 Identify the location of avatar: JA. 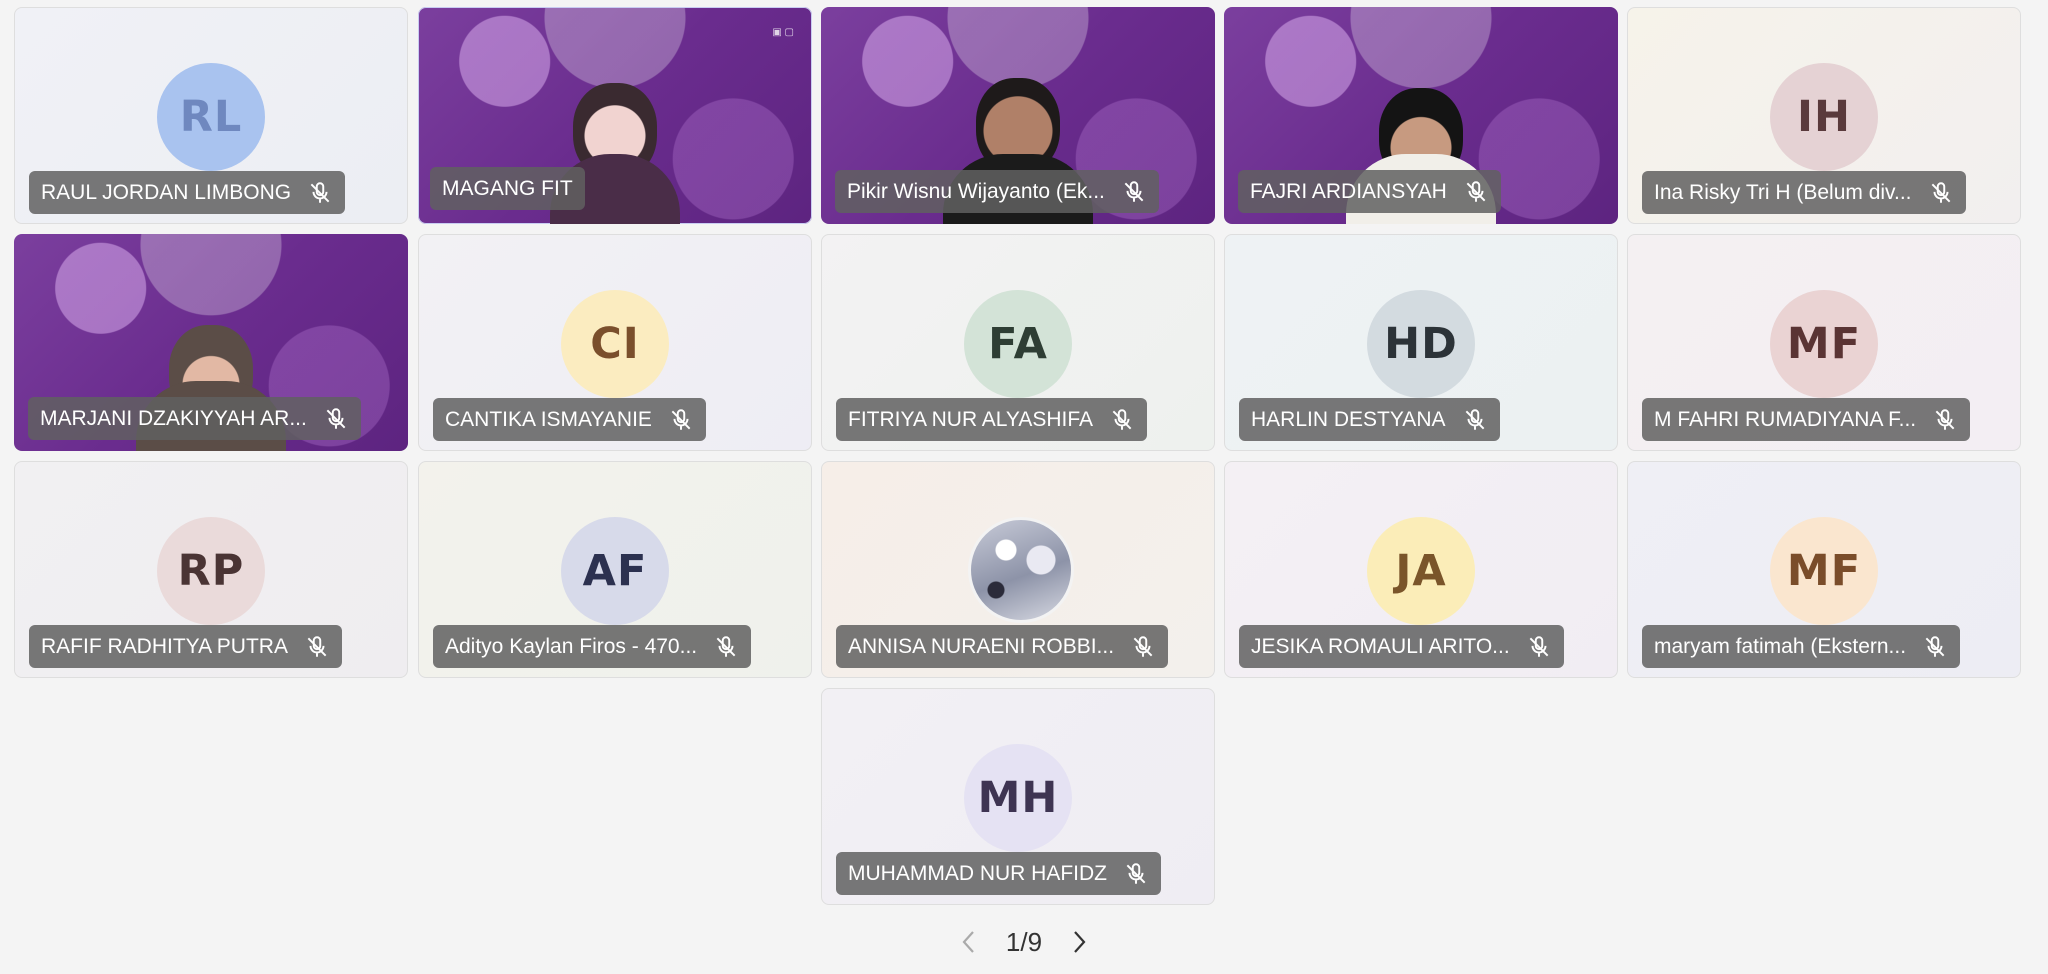
(1421, 571).